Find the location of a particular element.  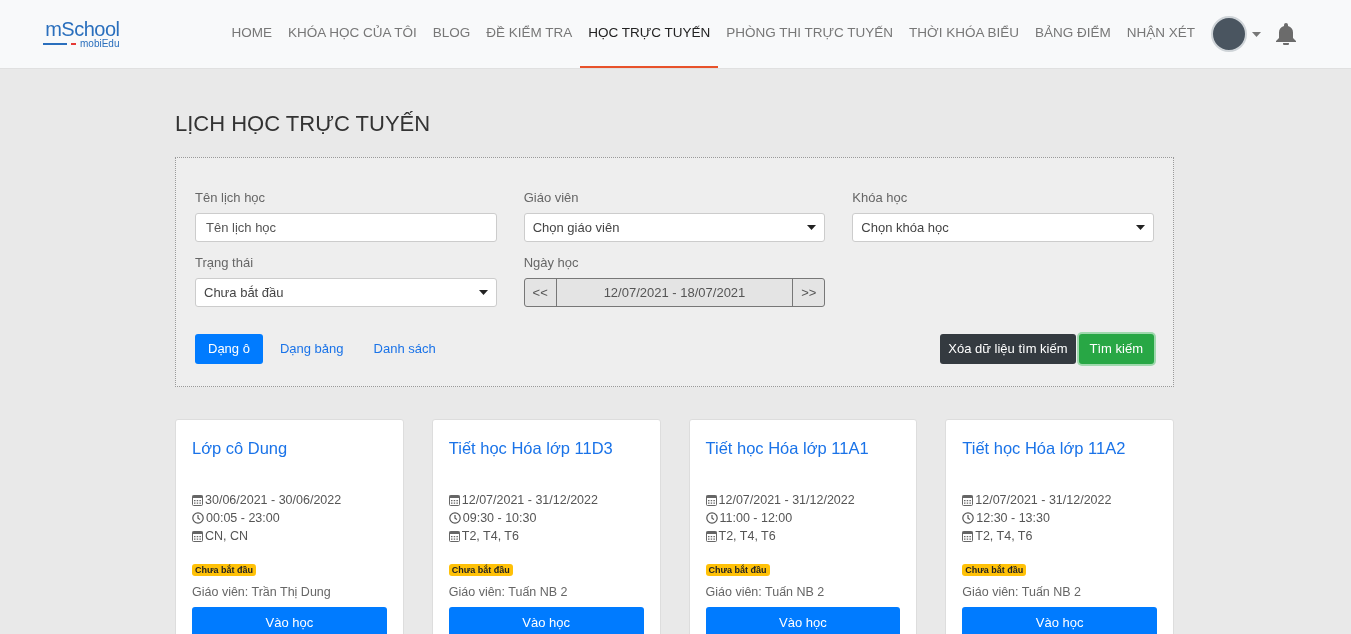

field-label: Trạng thái is located at coordinates (225, 262).